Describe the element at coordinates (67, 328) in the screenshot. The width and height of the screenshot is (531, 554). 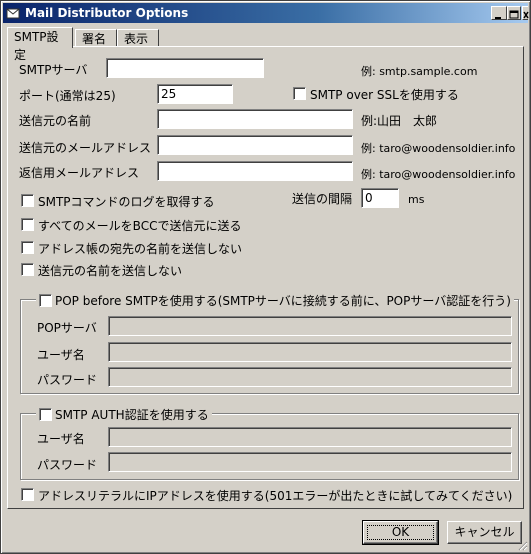
I see `pop-server-label: POPサーバ` at that location.